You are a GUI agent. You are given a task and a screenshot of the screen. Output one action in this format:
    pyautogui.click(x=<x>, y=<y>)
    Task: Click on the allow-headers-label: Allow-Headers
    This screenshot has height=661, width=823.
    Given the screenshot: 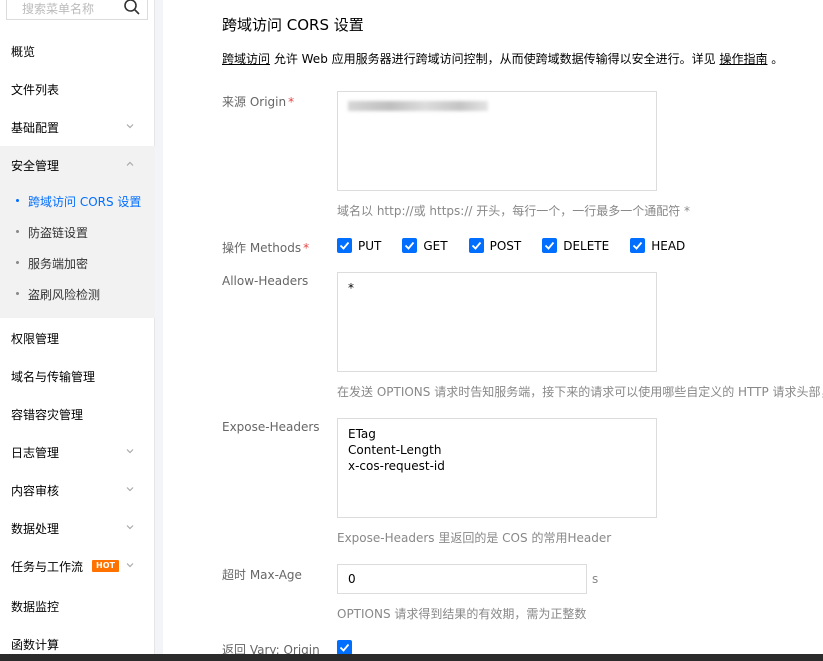 What is the action you would take?
    pyautogui.click(x=265, y=281)
    